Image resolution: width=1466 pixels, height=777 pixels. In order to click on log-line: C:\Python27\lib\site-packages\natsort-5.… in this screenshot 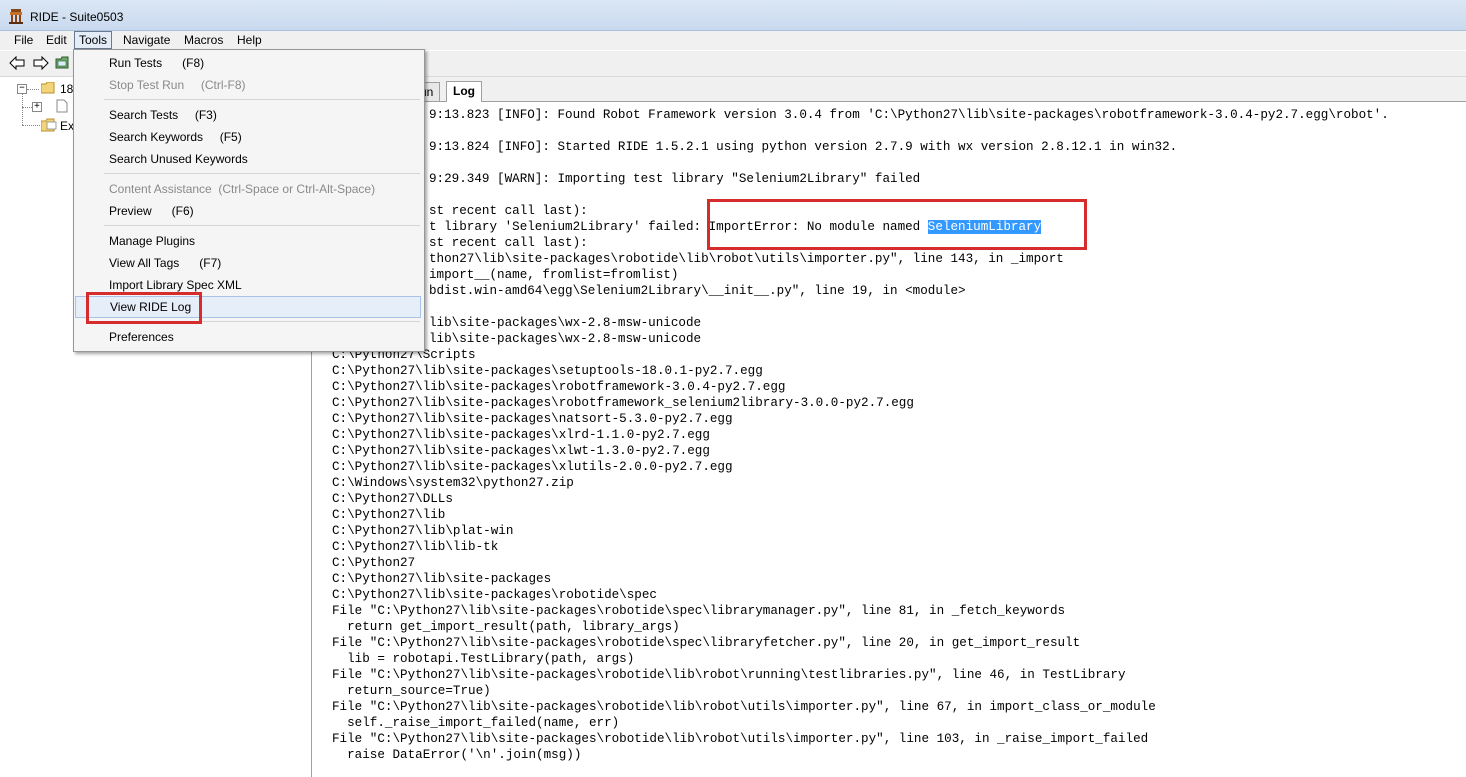, I will do `click(532, 419)`.